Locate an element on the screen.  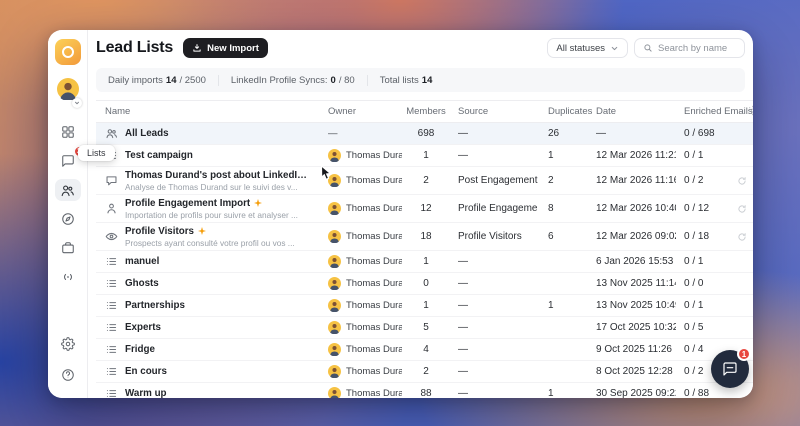
support-chat-button: 1 is located at coordinates (731, 367).